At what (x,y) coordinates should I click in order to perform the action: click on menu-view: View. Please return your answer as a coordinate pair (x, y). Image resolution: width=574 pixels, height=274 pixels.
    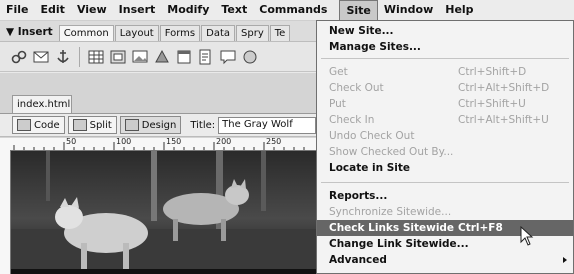
    Looking at the image, I should click on (92, 10).